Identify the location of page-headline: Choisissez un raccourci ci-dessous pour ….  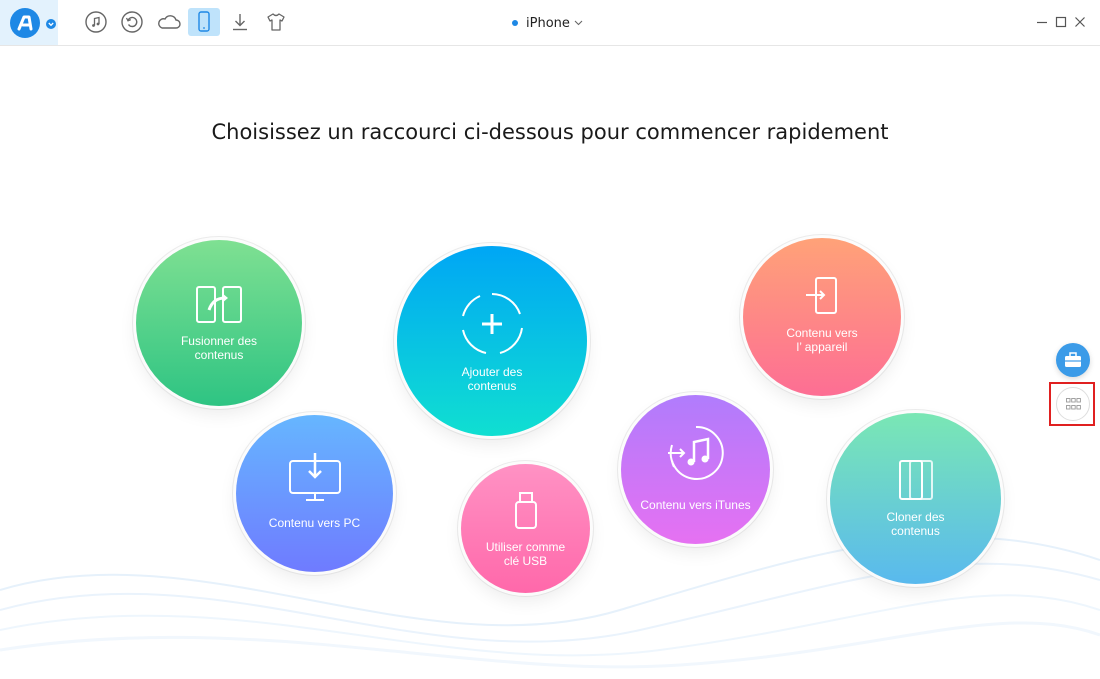
(550, 132).